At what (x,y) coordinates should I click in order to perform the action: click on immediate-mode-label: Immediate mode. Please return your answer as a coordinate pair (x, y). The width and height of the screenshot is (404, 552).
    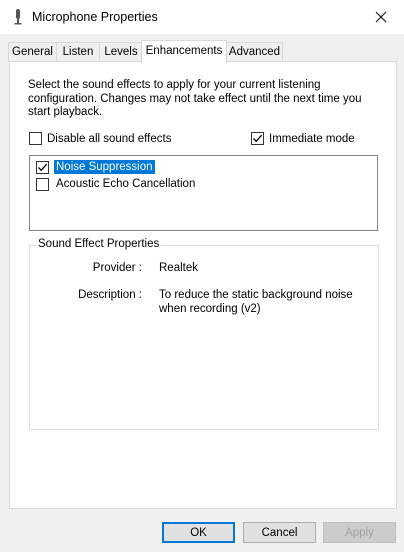
    Looking at the image, I should click on (312, 138).